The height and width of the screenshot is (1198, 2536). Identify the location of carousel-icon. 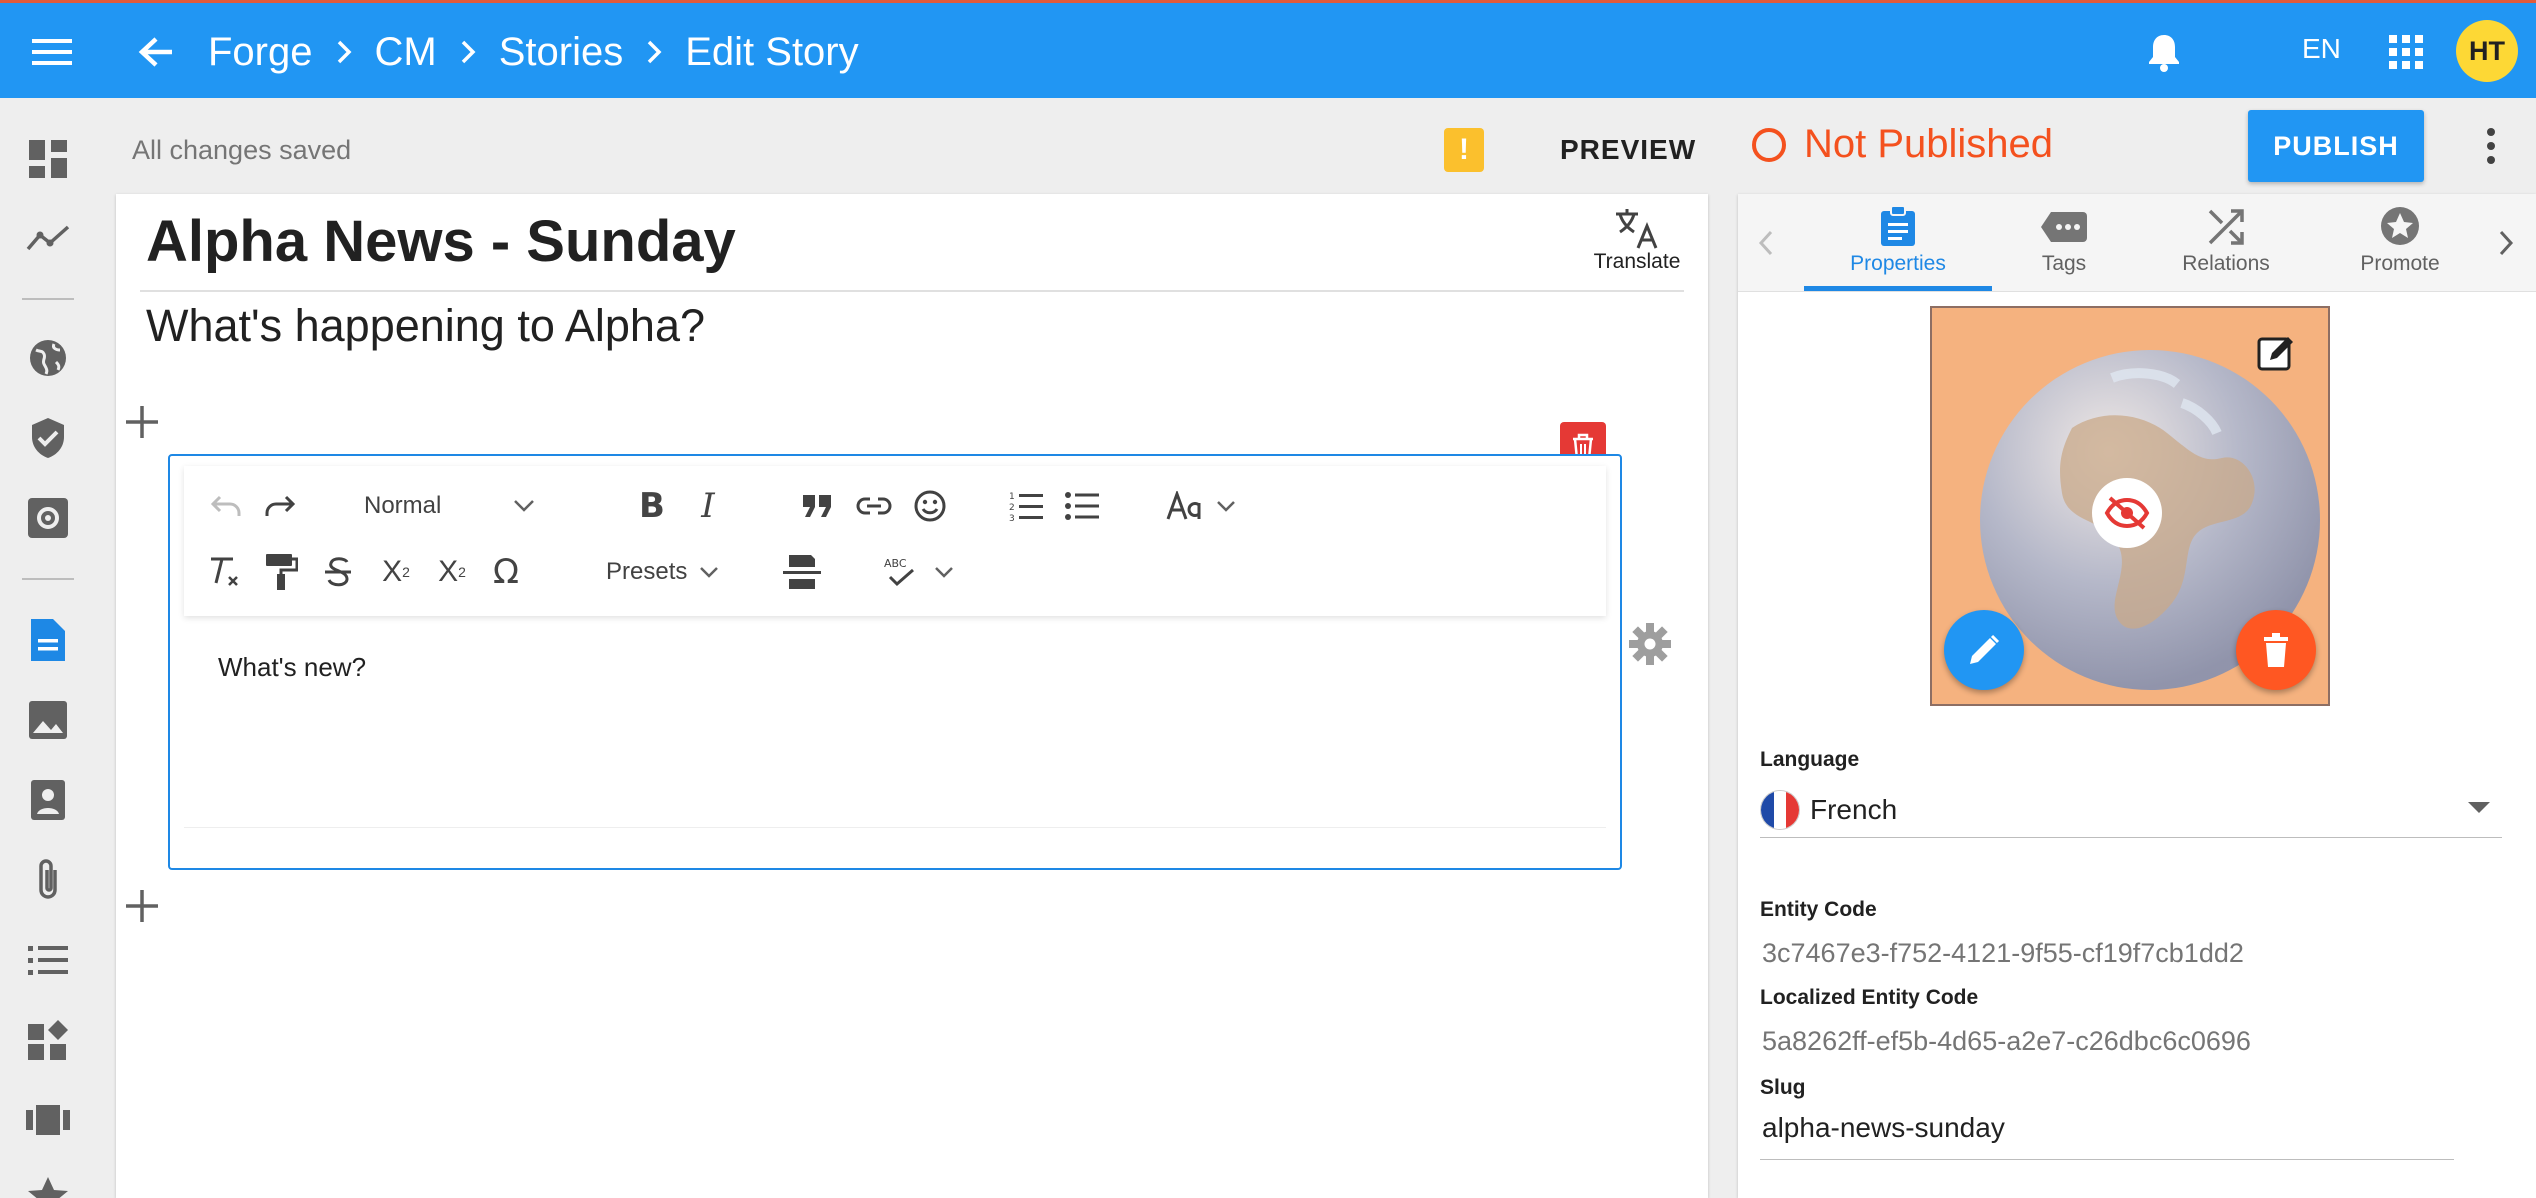
(48, 1120).